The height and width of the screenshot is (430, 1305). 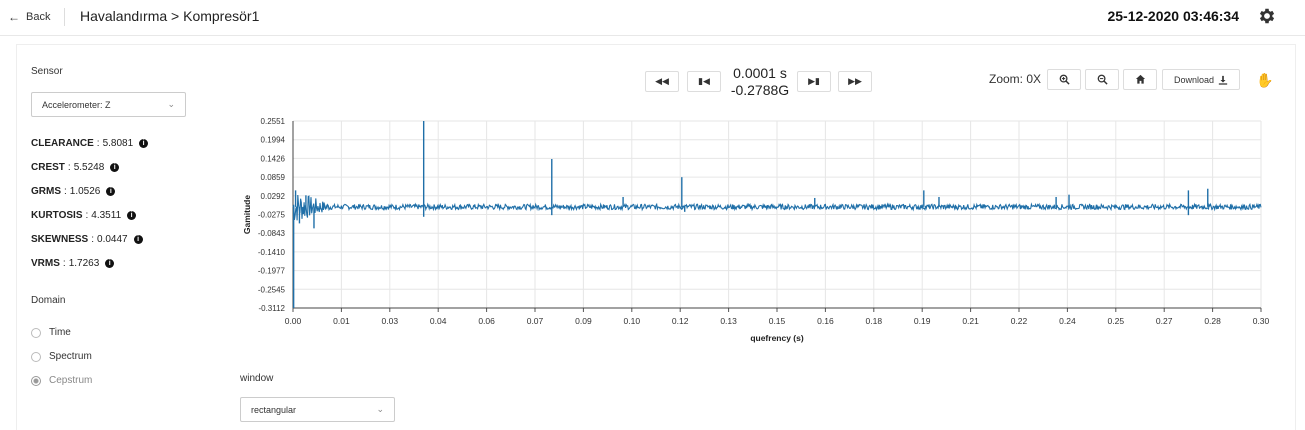 What do you see at coordinates (272, 271) in the screenshot?
I see `y-tick-label: -0.1977` at bounding box center [272, 271].